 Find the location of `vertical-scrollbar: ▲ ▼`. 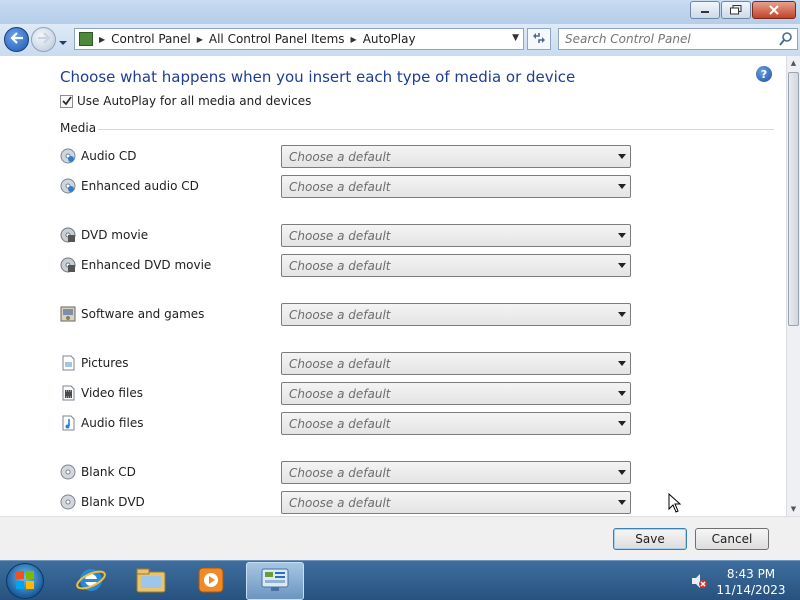

vertical-scrollbar: ▲ ▼ is located at coordinates (793, 286).